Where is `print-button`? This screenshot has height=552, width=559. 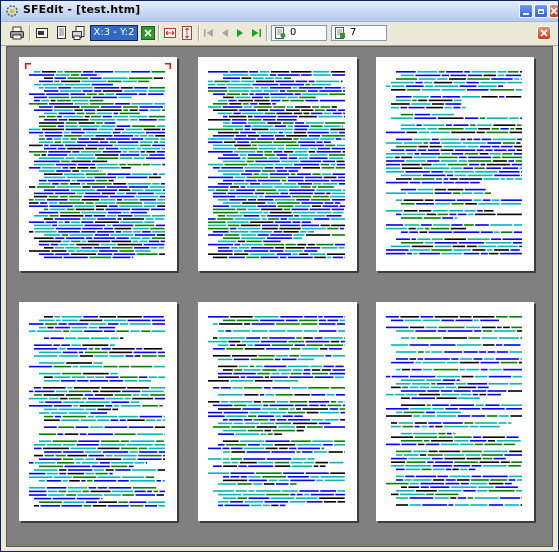 print-button is located at coordinates (17, 33).